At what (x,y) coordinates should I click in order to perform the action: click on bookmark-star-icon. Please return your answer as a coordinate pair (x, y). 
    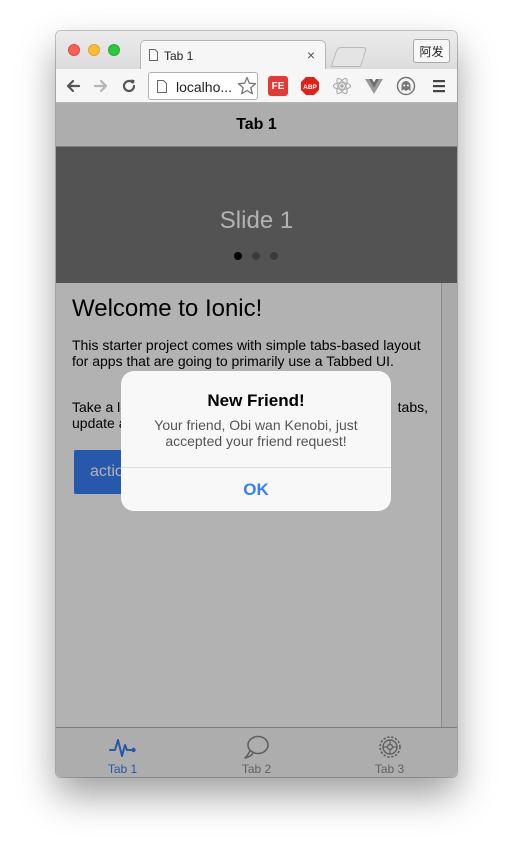
    Looking at the image, I should click on (247, 86).